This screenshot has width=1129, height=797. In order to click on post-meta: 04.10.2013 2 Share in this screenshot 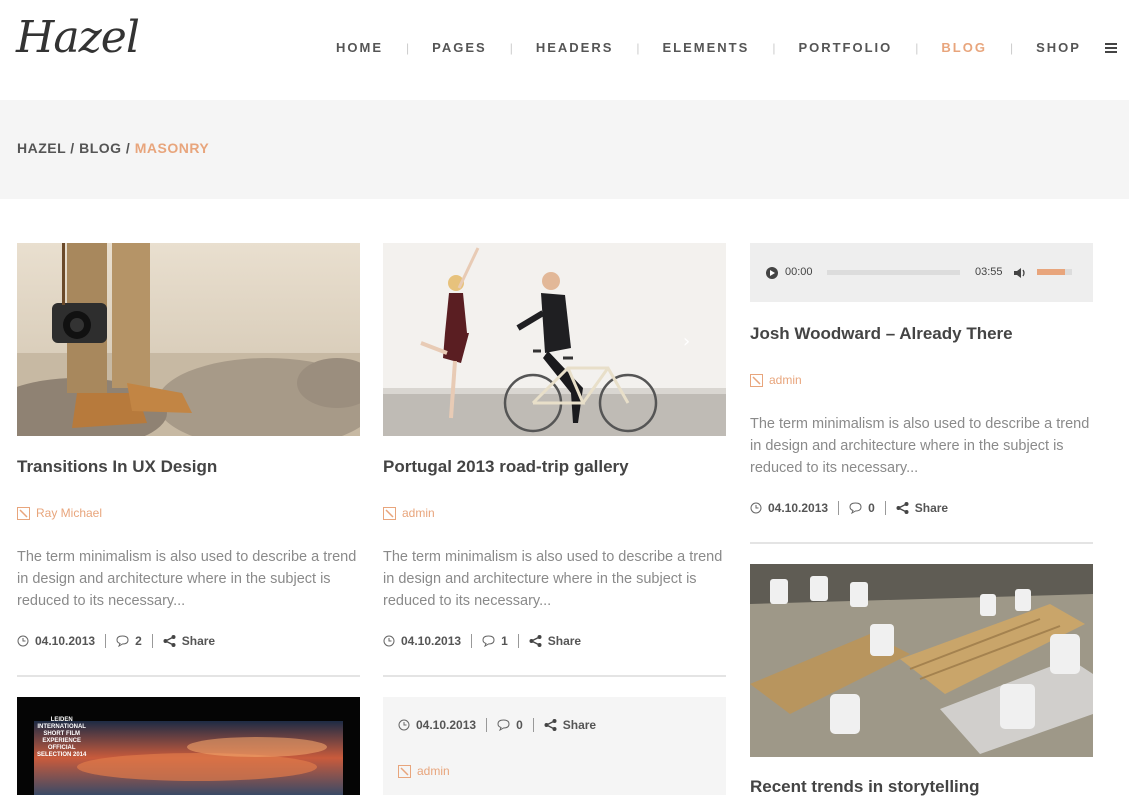, I will do `click(116, 641)`.